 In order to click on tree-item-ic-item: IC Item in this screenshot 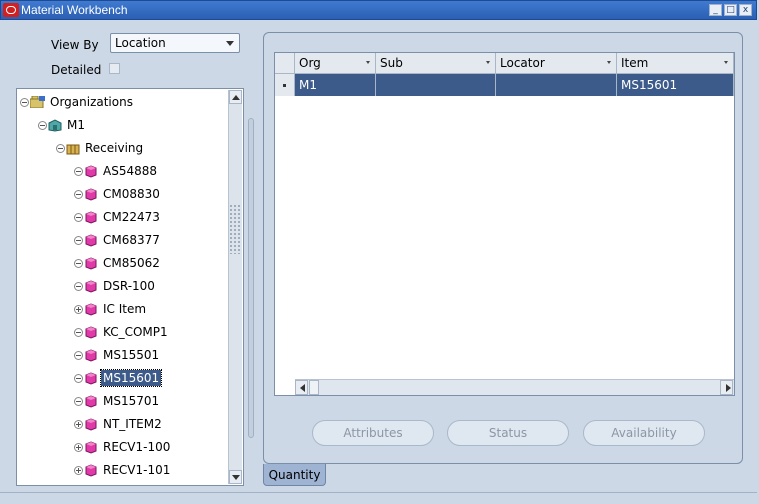, I will do `click(111, 309)`.